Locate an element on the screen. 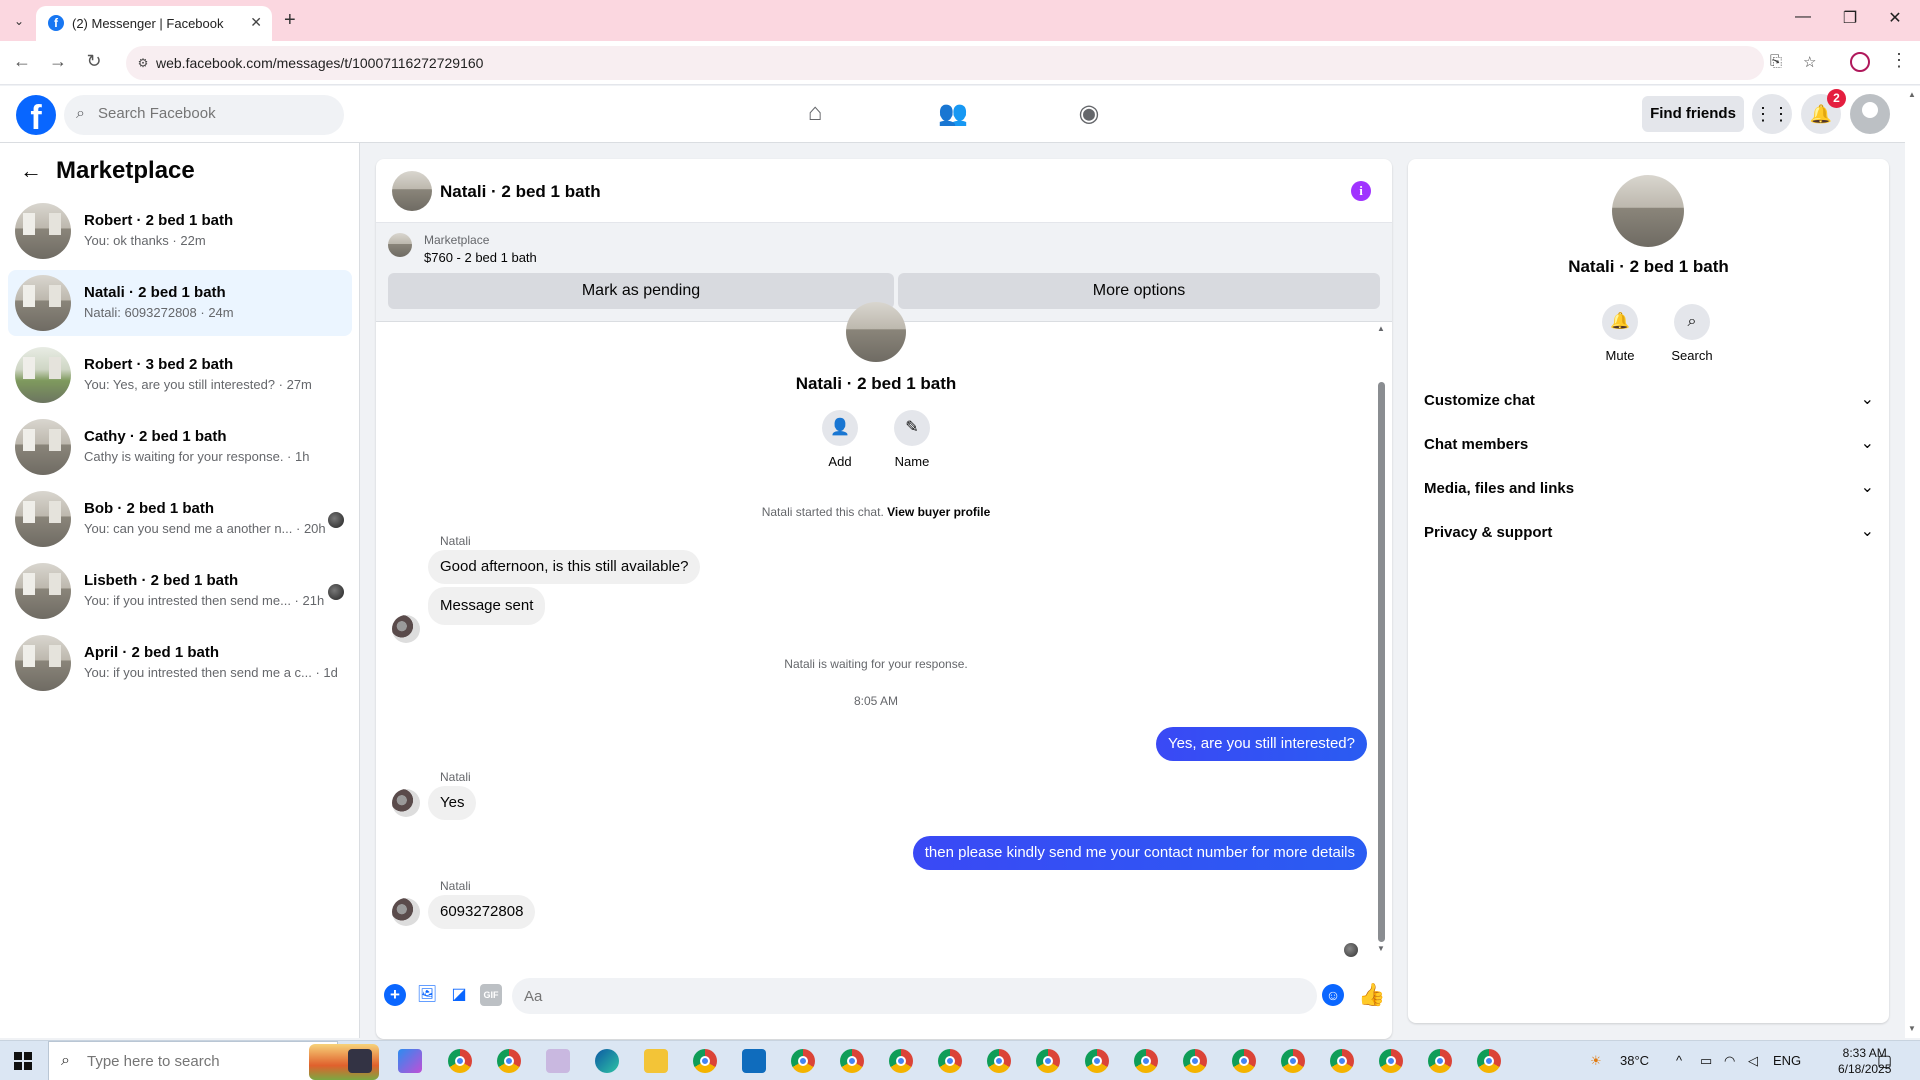 The height and width of the screenshot is (1080, 1920). emoji-icon: ☺ is located at coordinates (1333, 995).